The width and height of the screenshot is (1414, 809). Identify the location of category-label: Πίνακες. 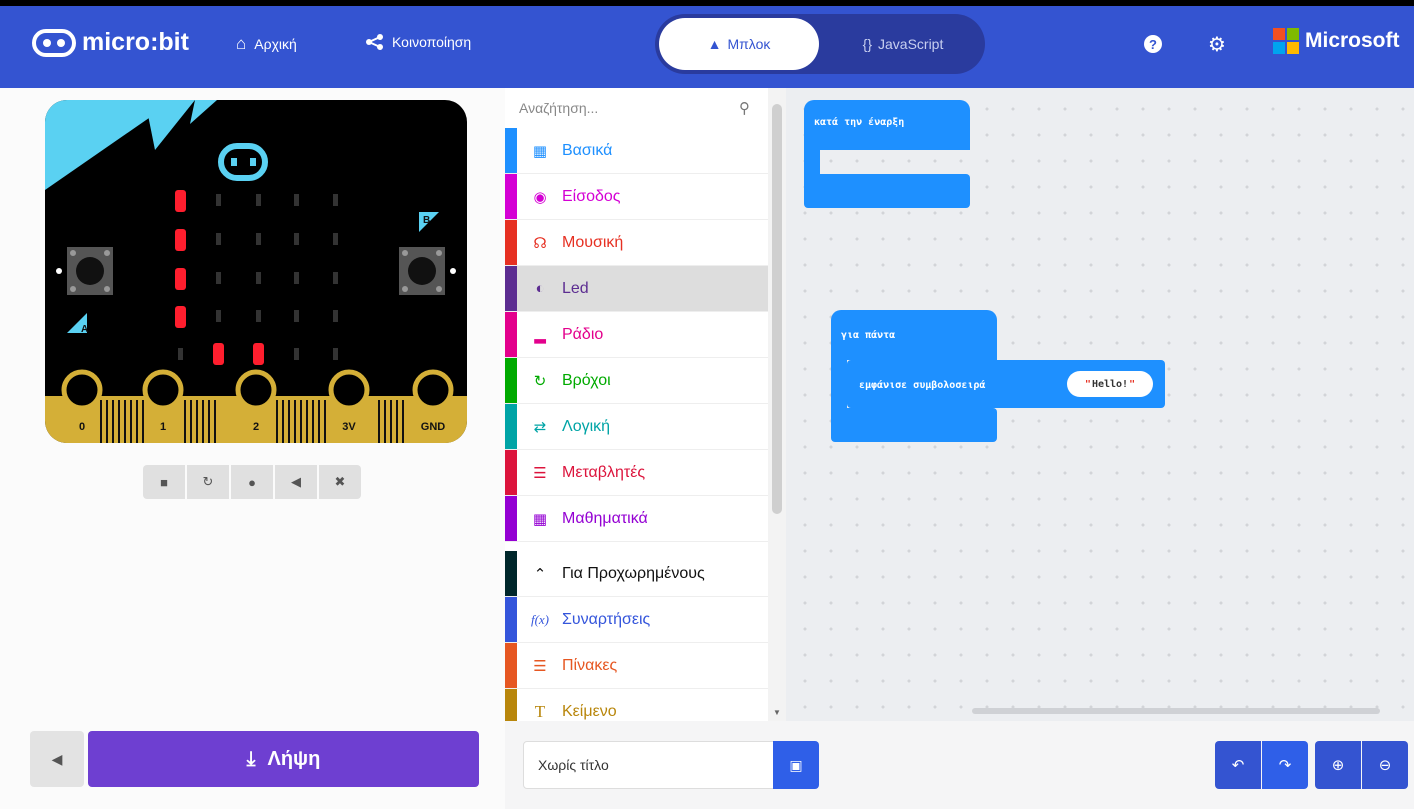
(590, 665).